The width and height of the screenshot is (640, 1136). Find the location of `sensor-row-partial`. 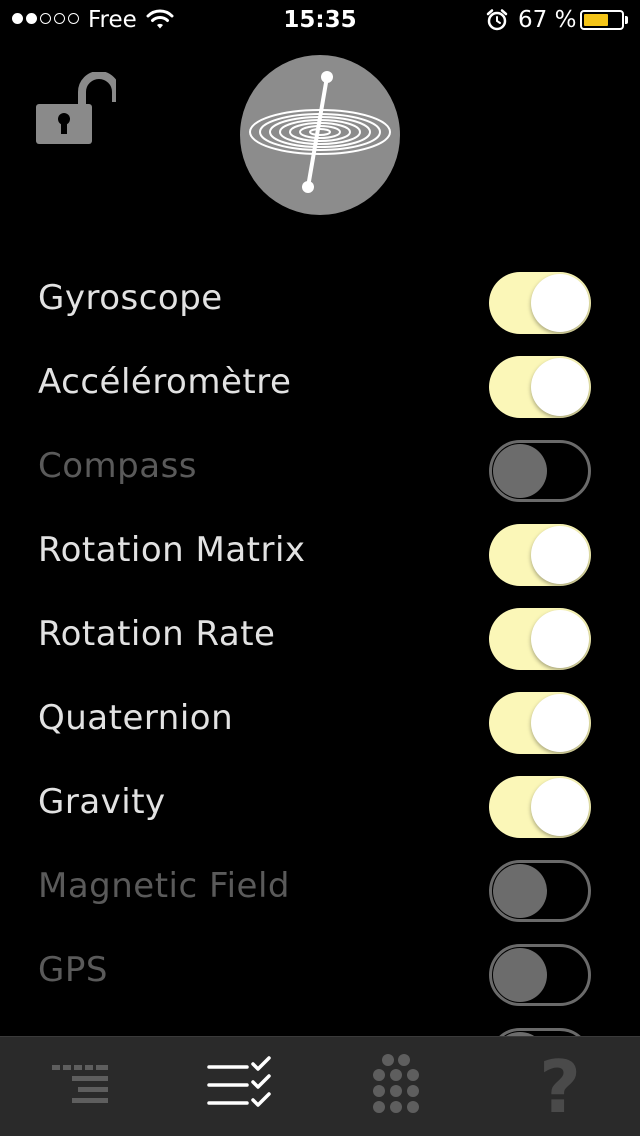

sensor-row-partial is located at coordinates (320, 1026).